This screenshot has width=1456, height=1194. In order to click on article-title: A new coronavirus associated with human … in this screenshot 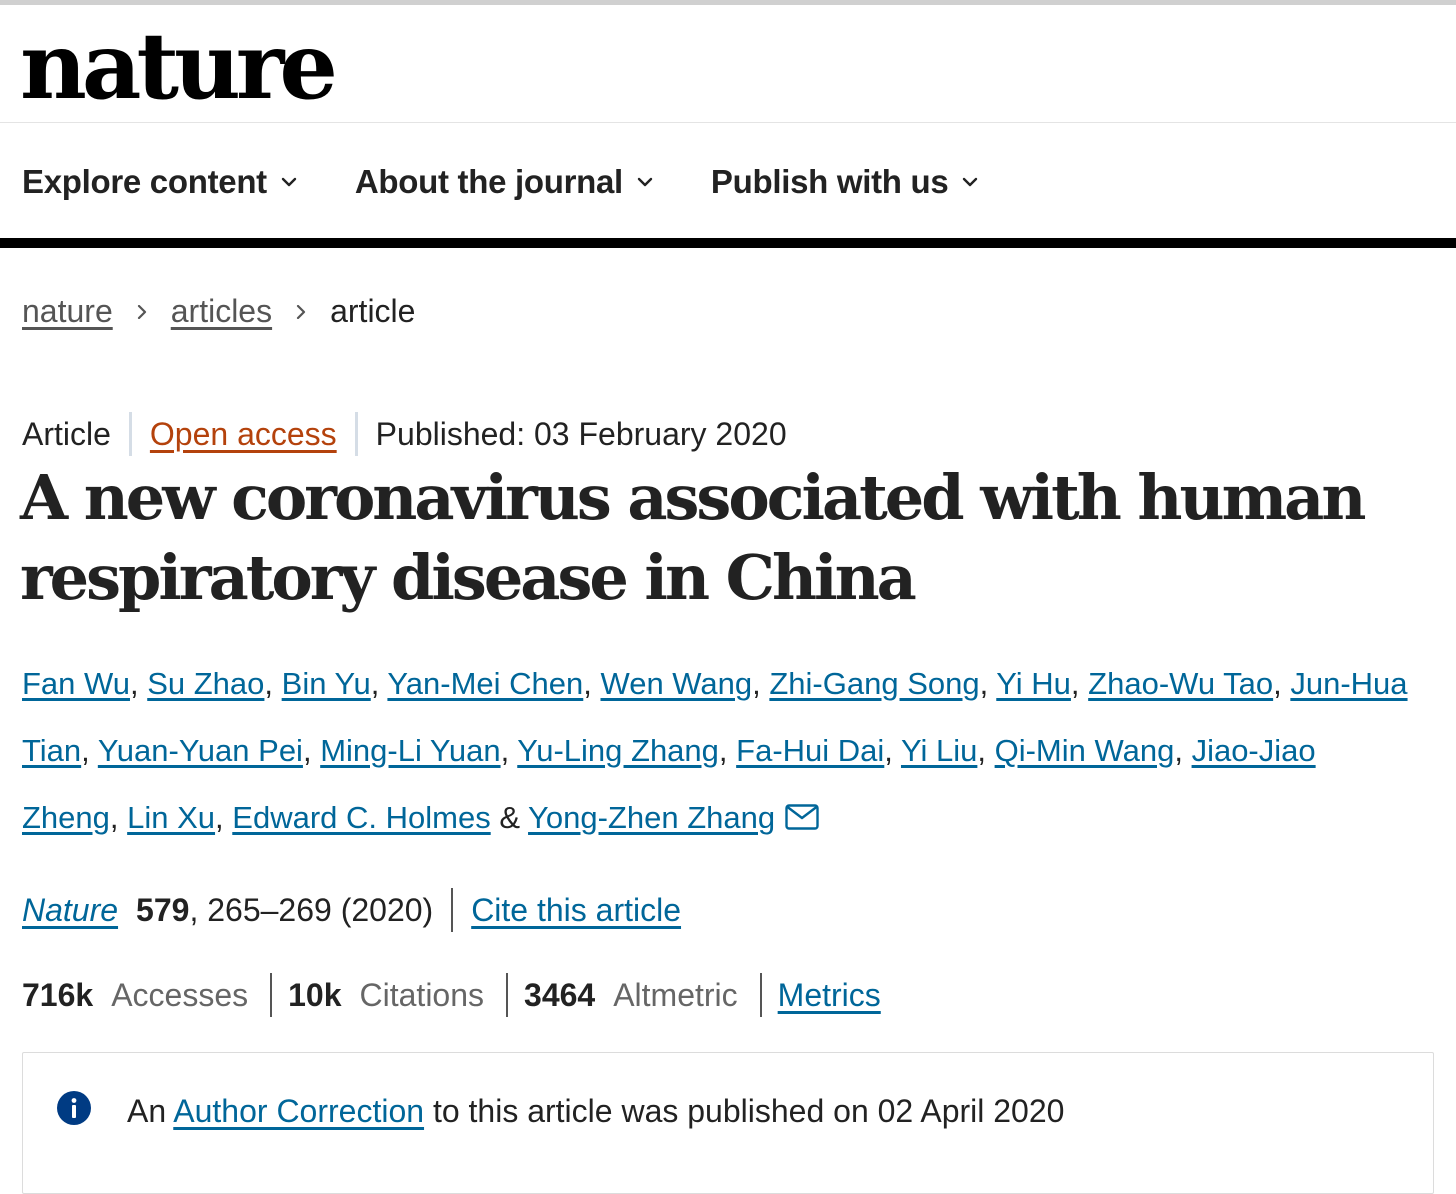, I will do `click(693, 537)`.